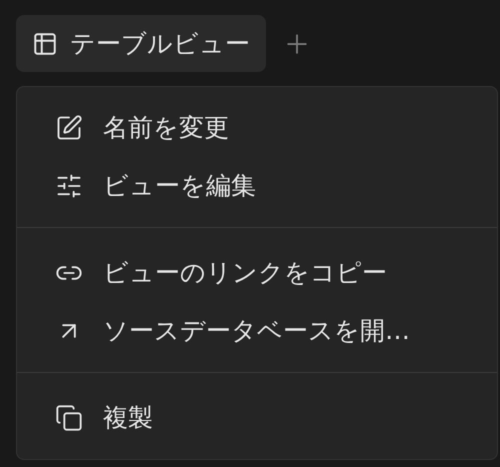  Describe the element at coordinates (257, 186) in the screenshot. I see `menu-item: ビューを編集` at that location.